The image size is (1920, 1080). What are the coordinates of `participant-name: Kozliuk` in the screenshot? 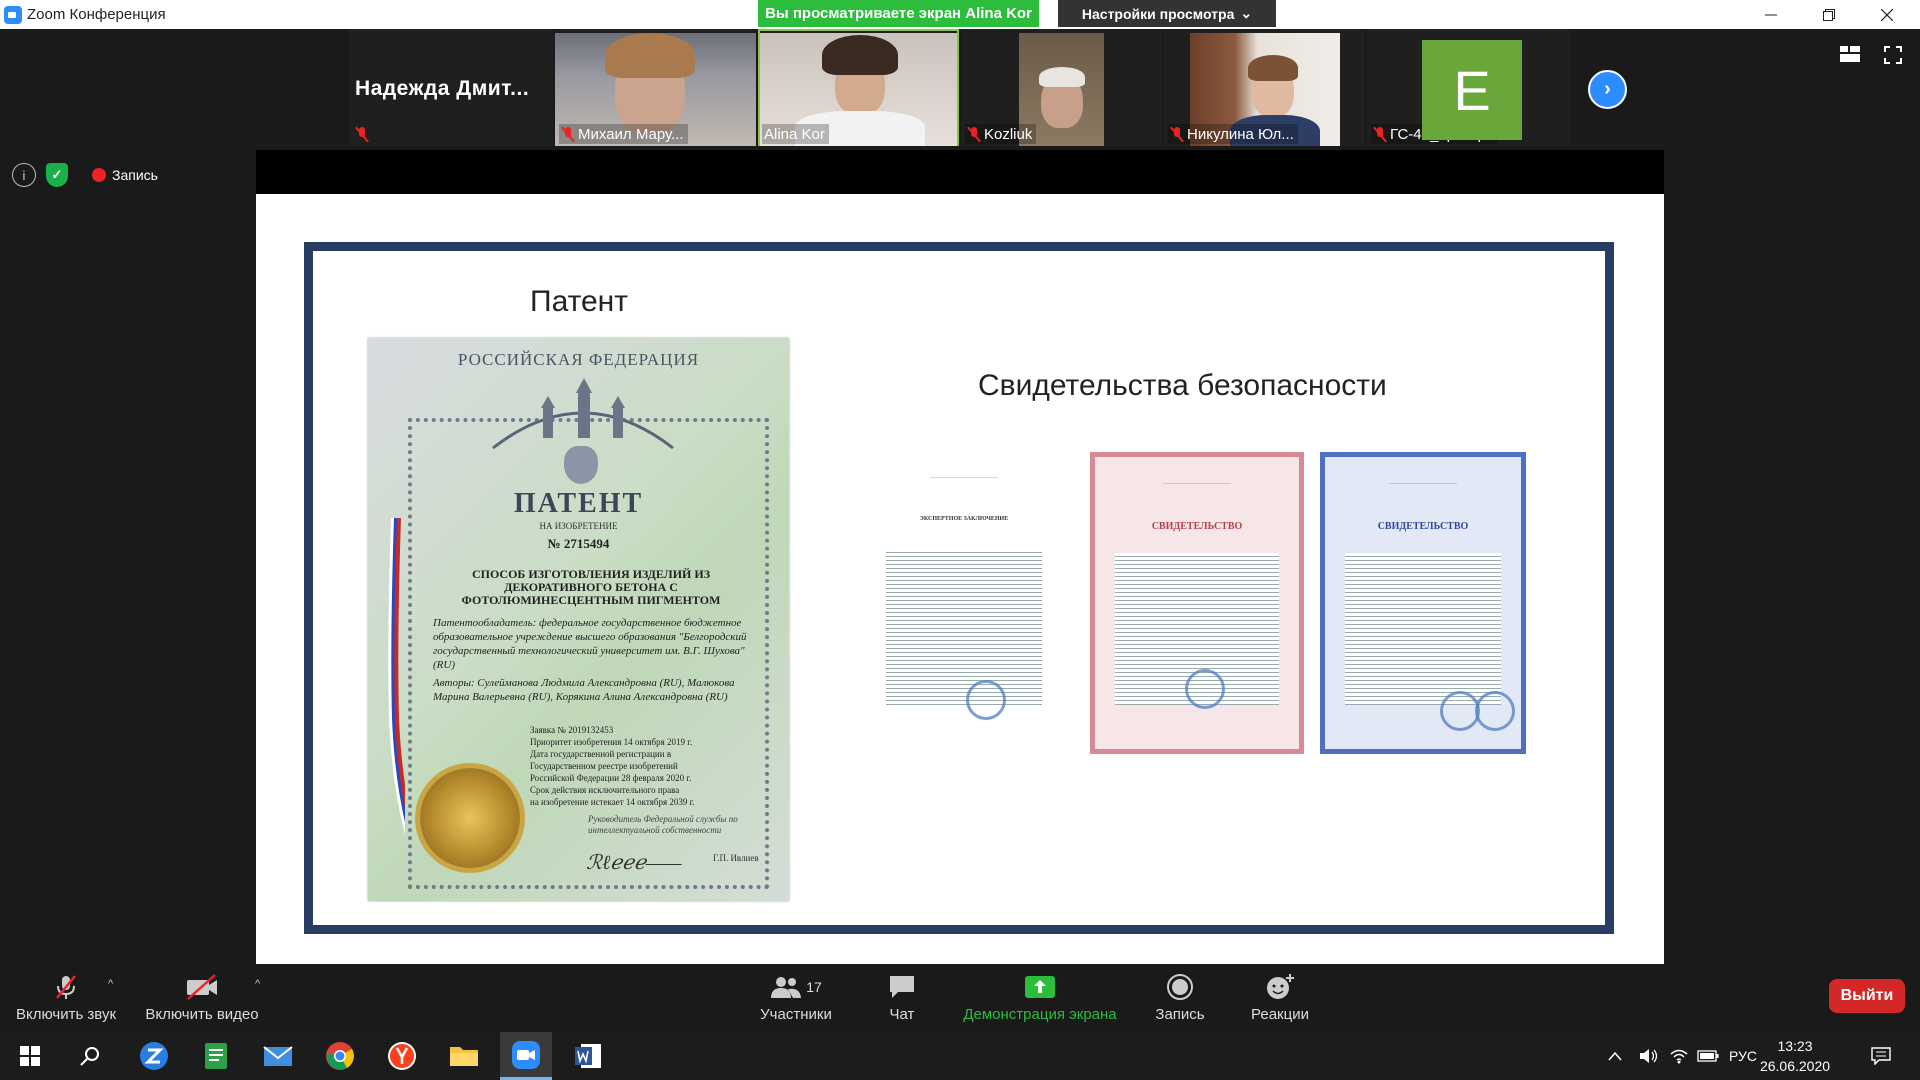 It's located at (1008, 134).